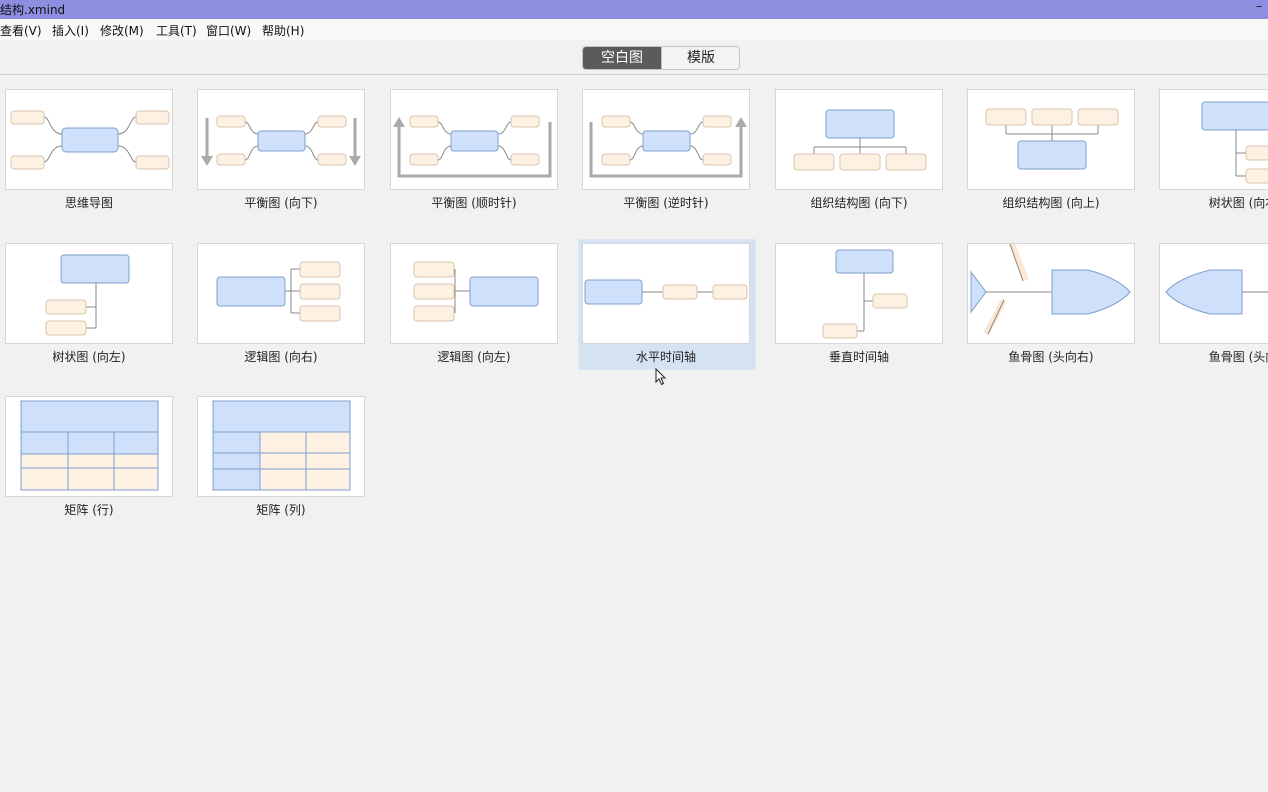  What do you see at coordinates (281, 203) in the screenshot?
I see `structure-label: 平衡图 (向下)` at bounding box center [281, 203].